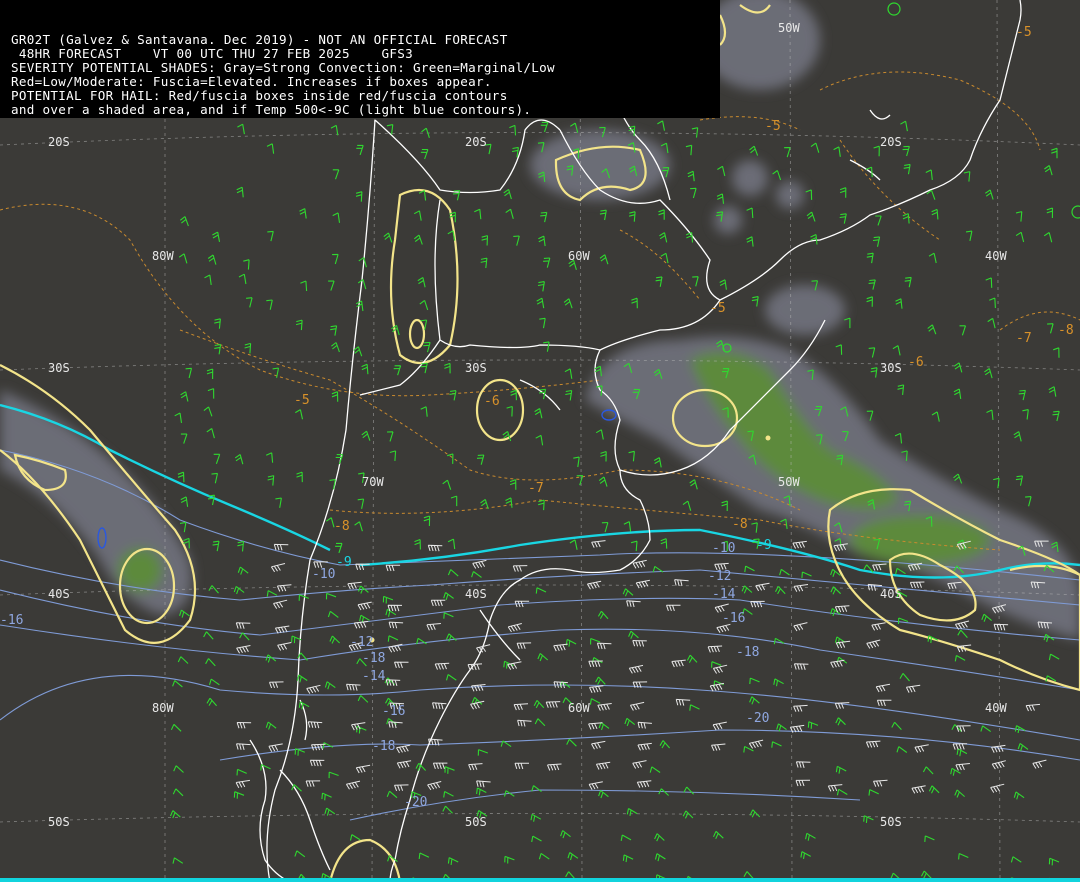  Describe the element at coordinates (374, 676) in the screenshot. I see `temp-label: -14` at that location.